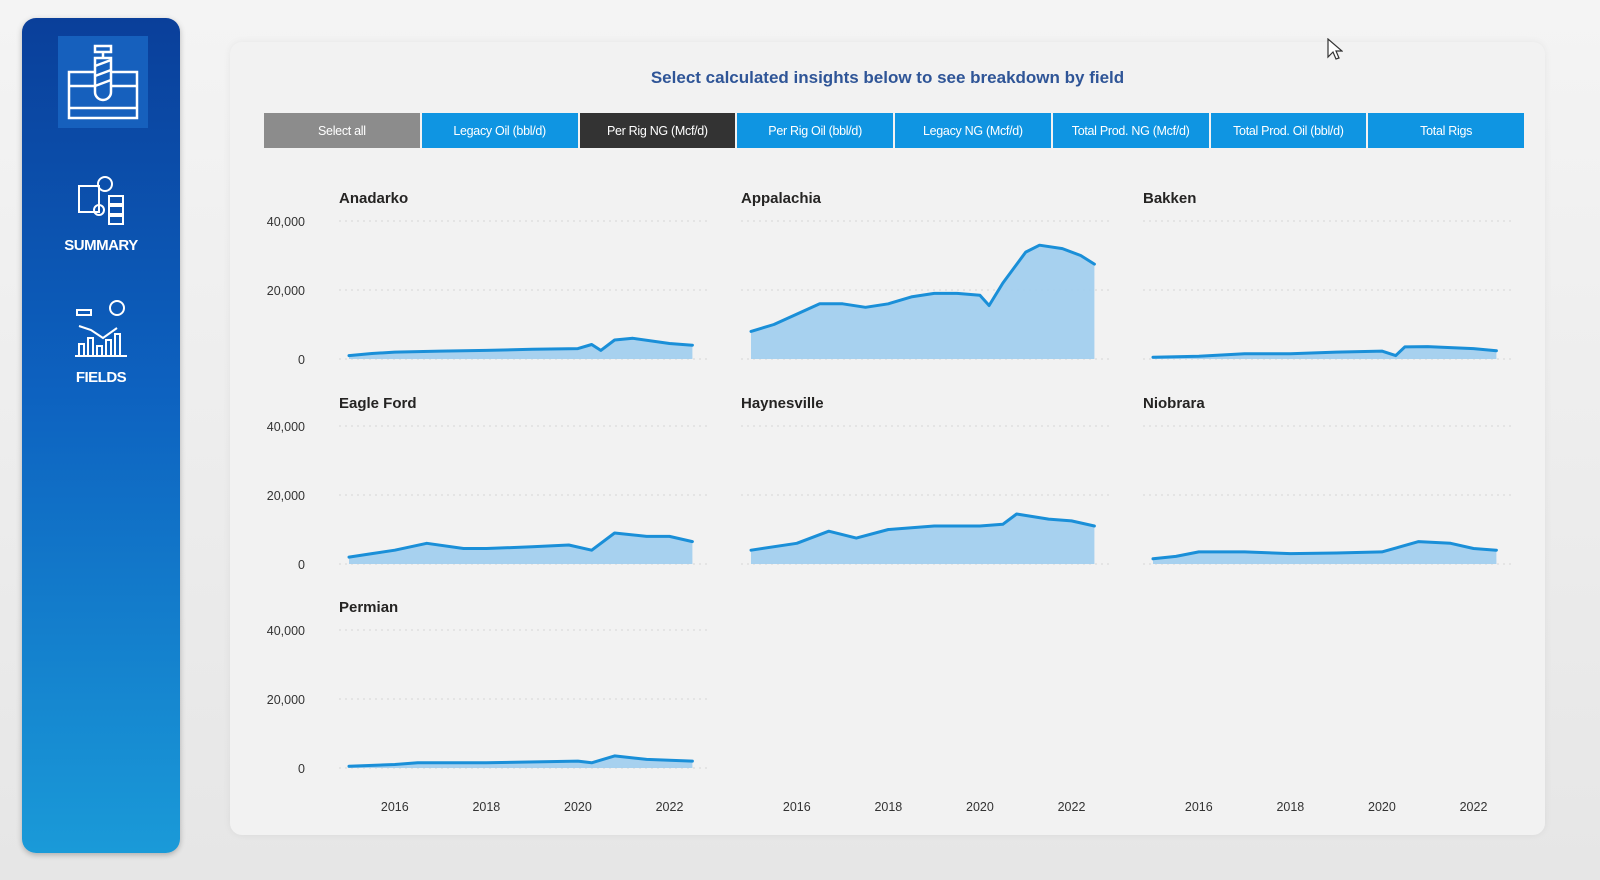 The height and width of the screenshot is (880, 1600). What do you see at coordinates (378, 403) in the screenshot?
I see `panel-title: Eagle Ford` at bounding box center [378, 403].